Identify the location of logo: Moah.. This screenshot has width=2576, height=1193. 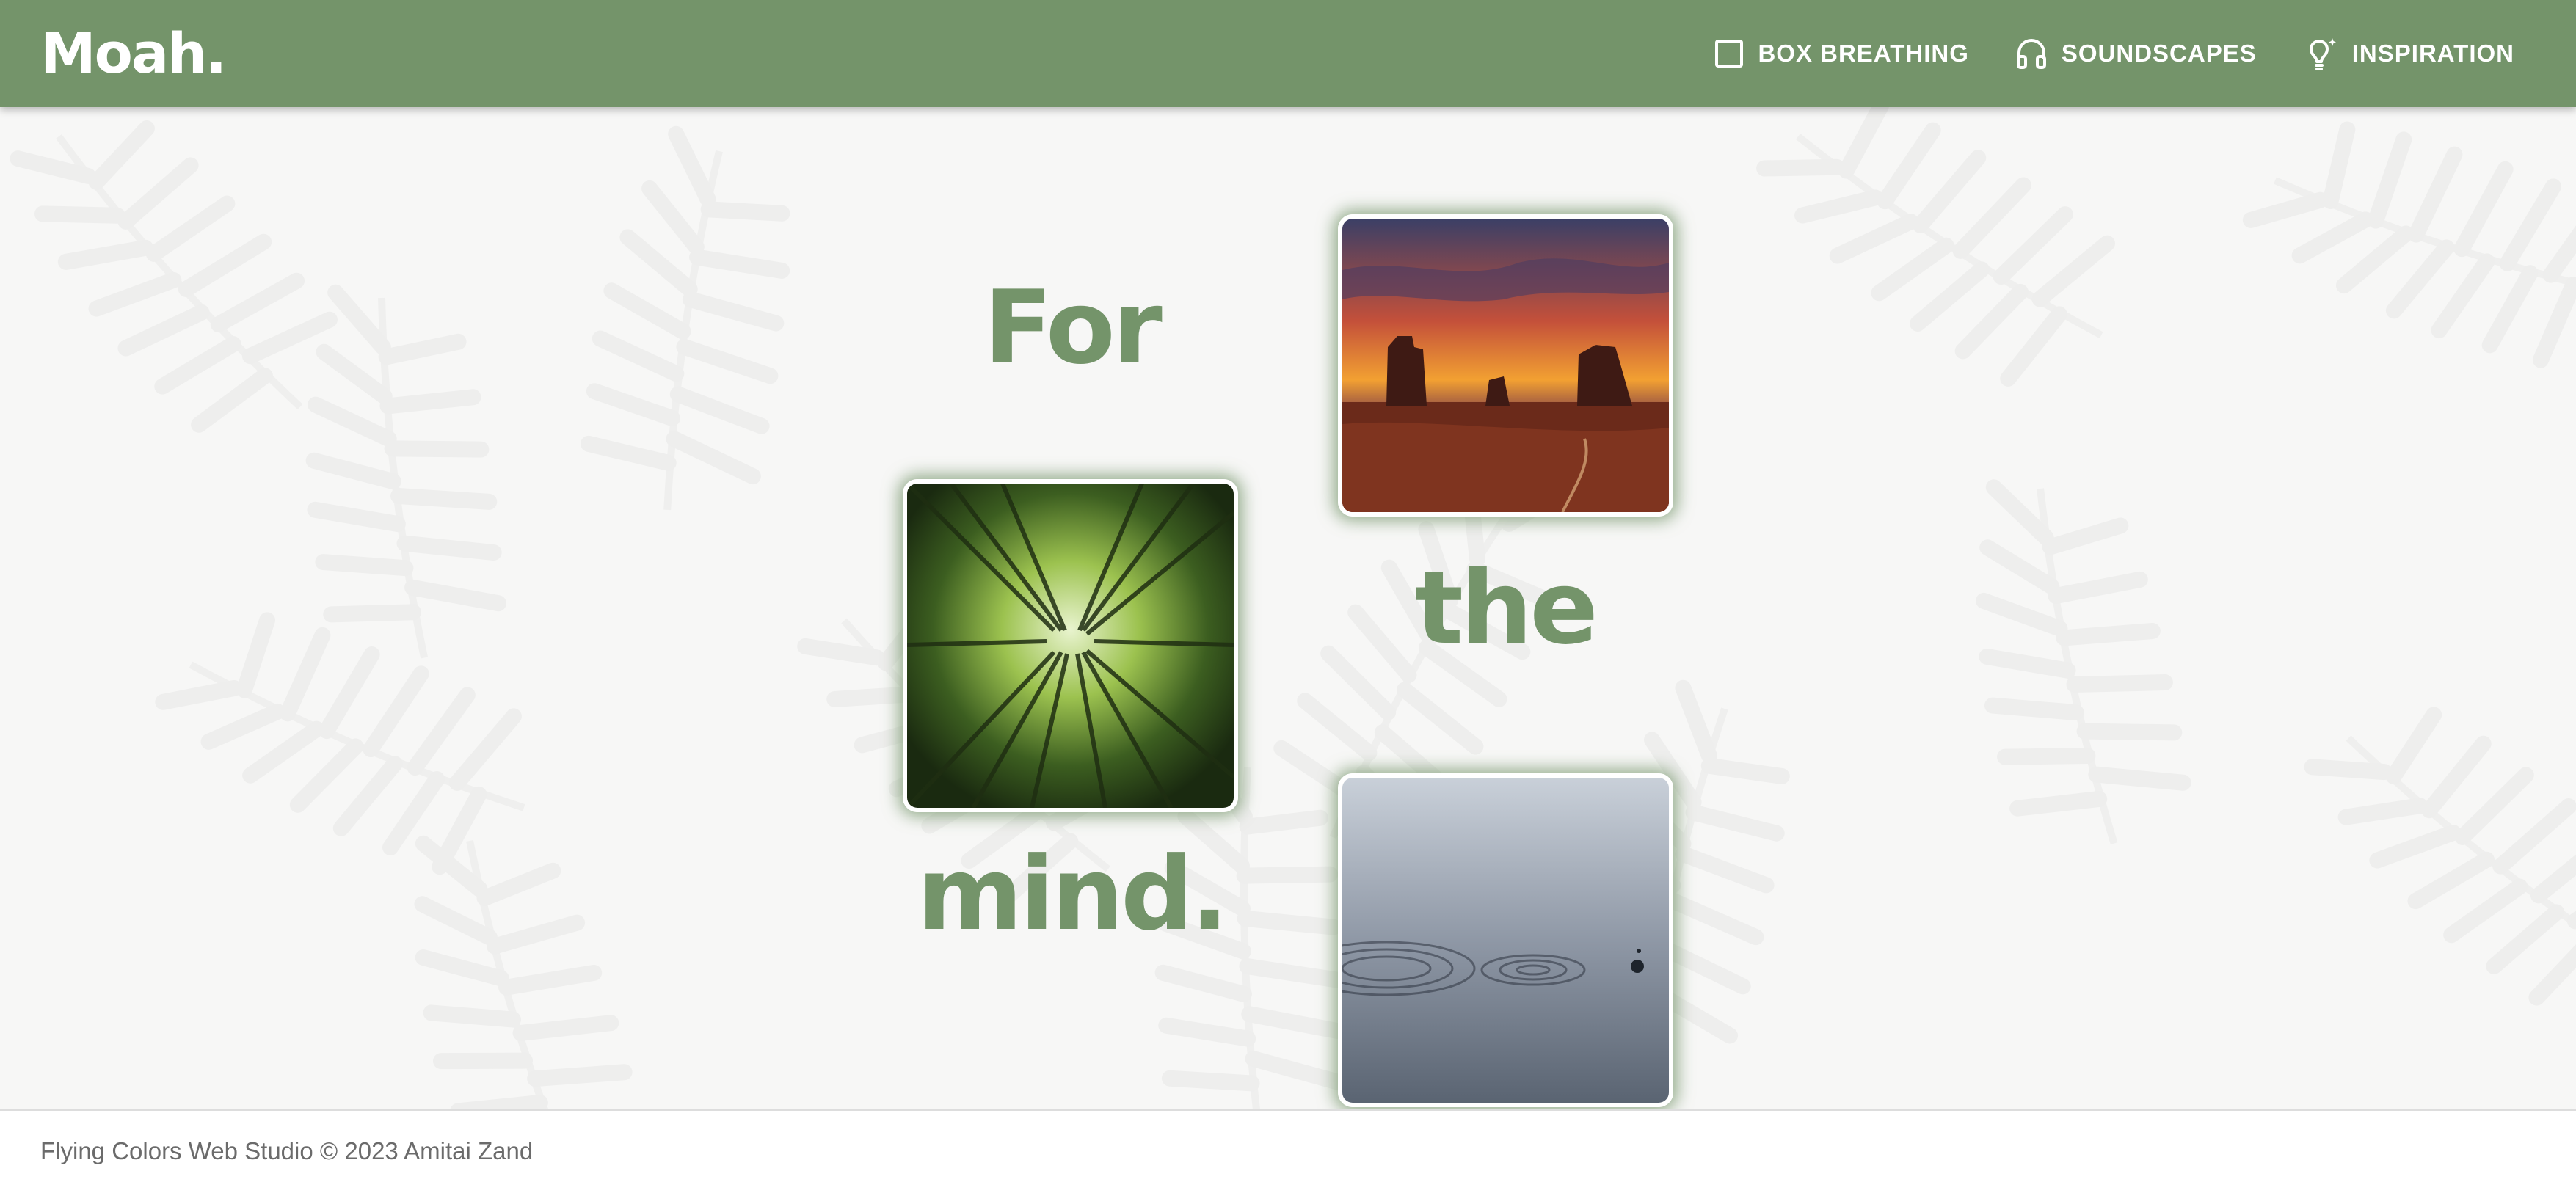
(133, 54).